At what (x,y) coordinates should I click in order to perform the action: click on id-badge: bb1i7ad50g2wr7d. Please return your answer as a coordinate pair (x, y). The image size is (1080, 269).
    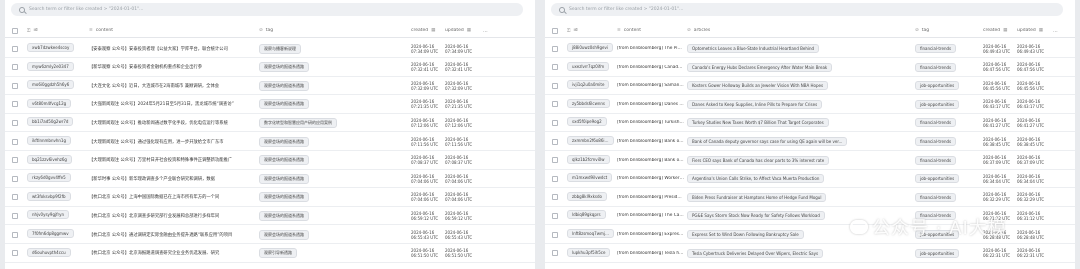
    Looking at the image, I should click on (50, 122).